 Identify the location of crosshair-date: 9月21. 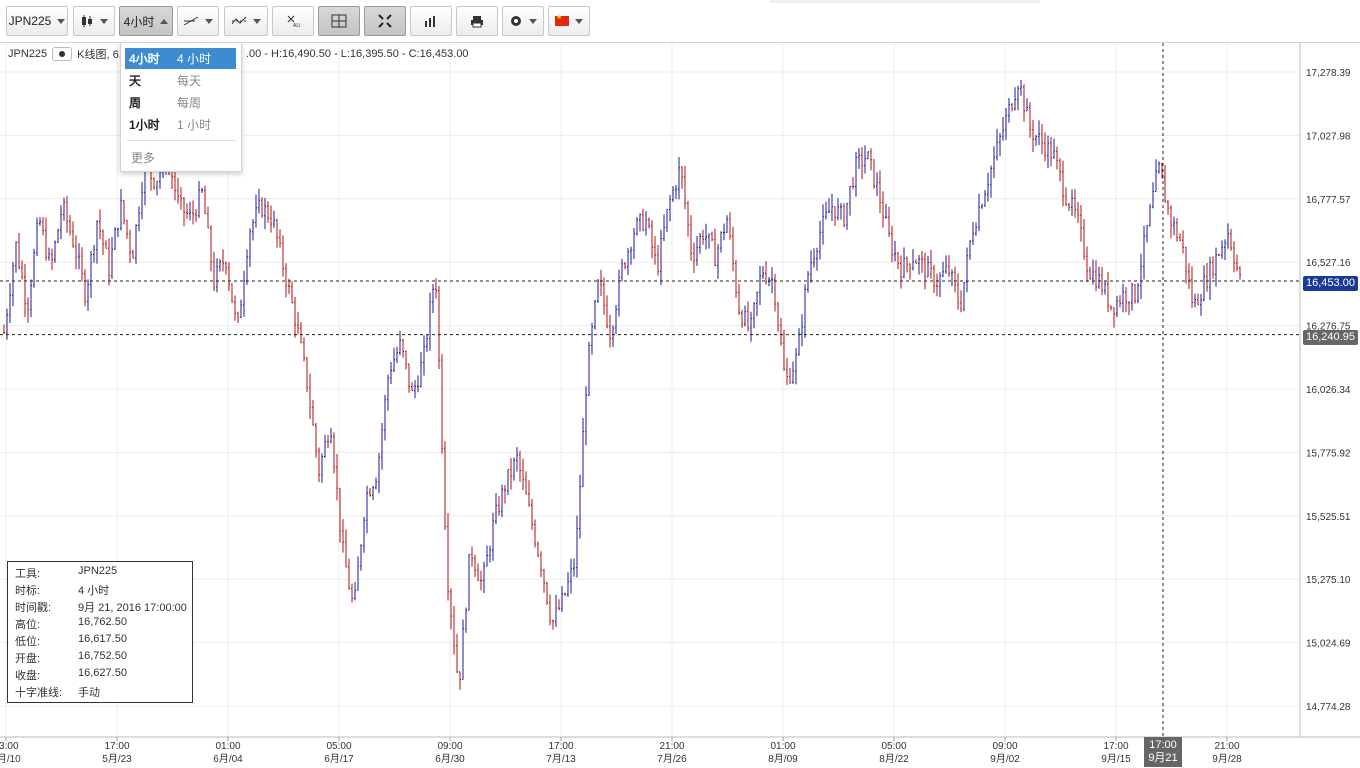
(1163, 758).